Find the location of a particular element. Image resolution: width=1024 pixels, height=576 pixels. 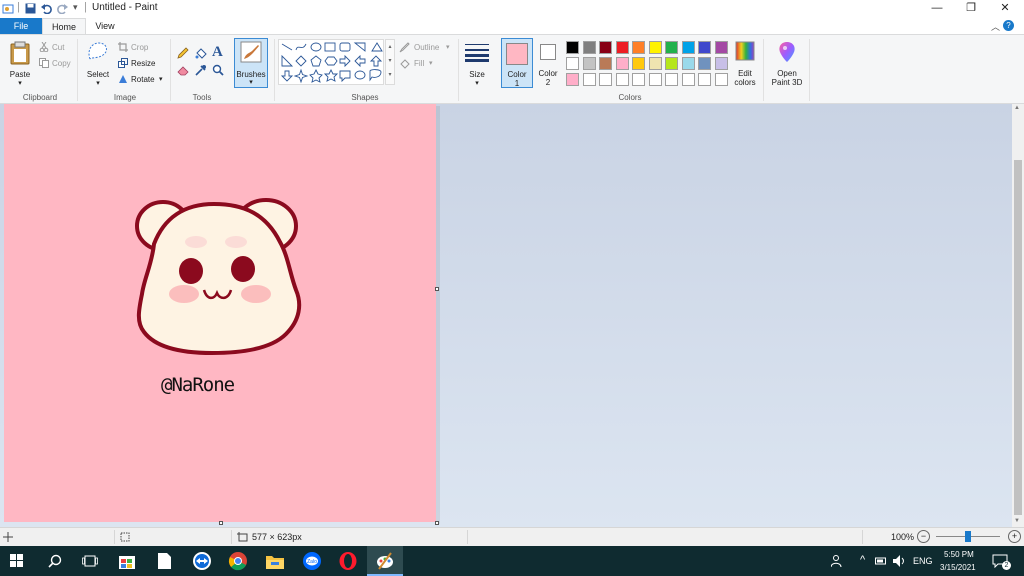

edit-colors-button: Edit colors is located at coordinates (745, 64).